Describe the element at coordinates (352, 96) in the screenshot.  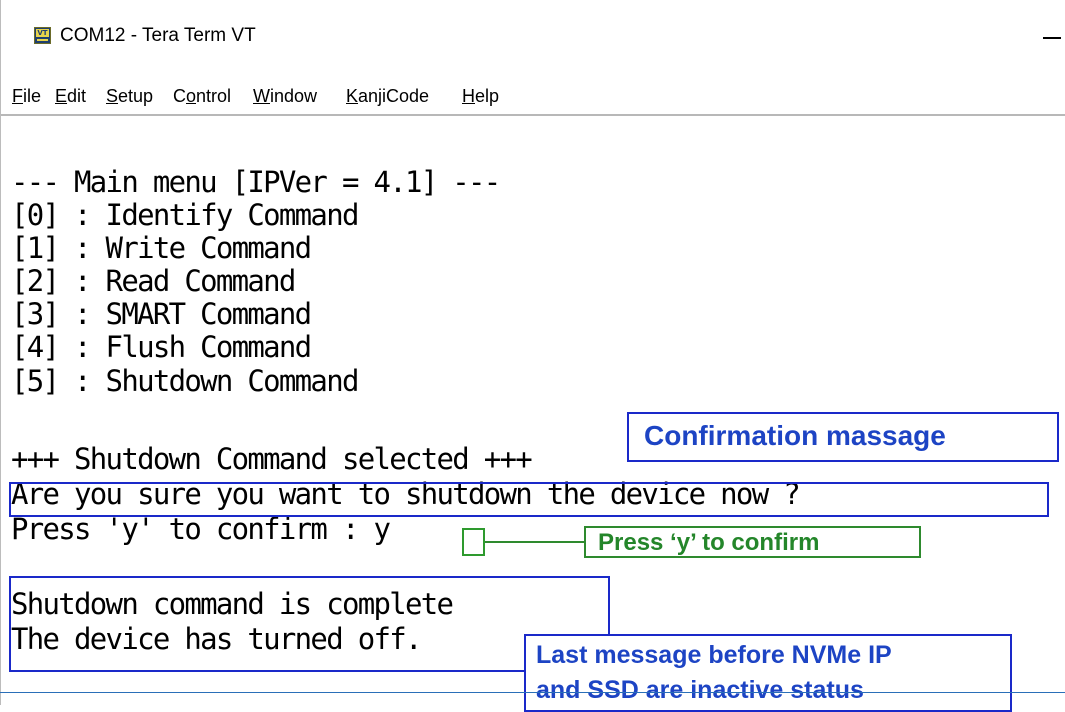
I see `menu-kanjicode-accel: K` at that location.